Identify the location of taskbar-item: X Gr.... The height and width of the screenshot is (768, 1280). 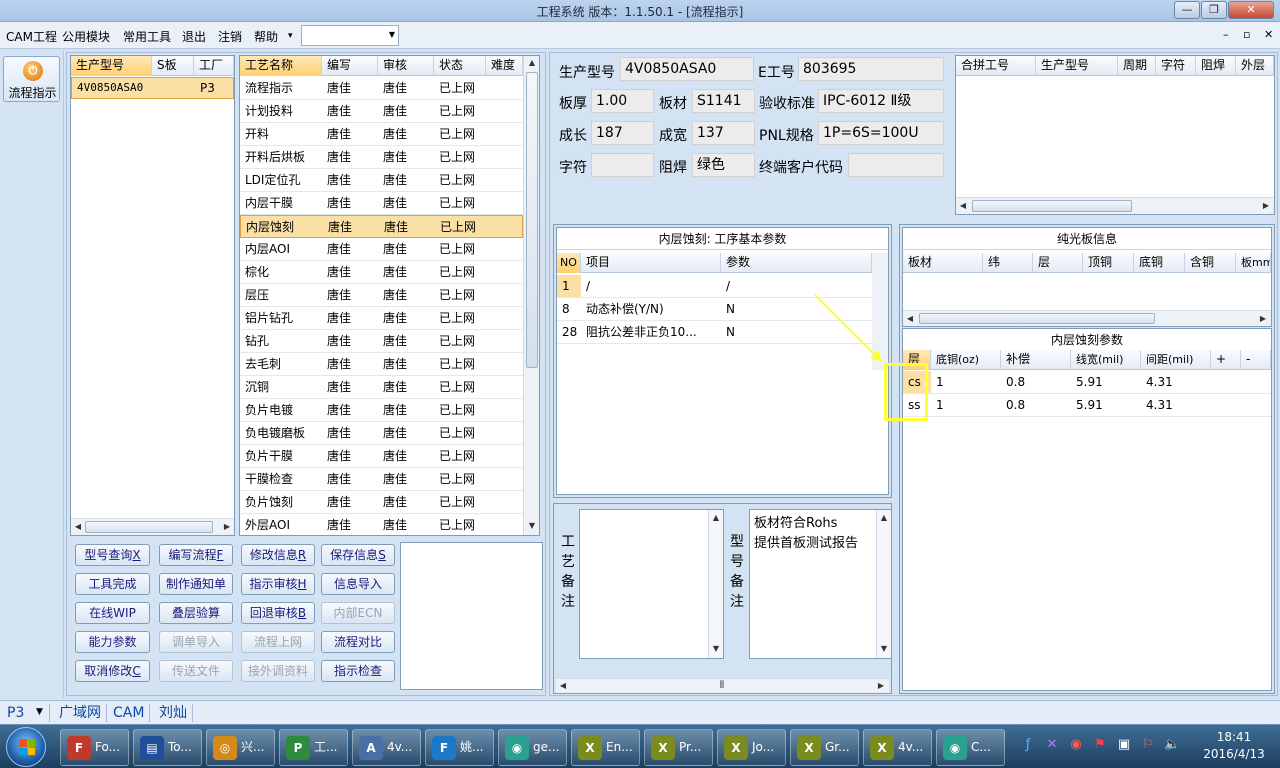
(824, 747).